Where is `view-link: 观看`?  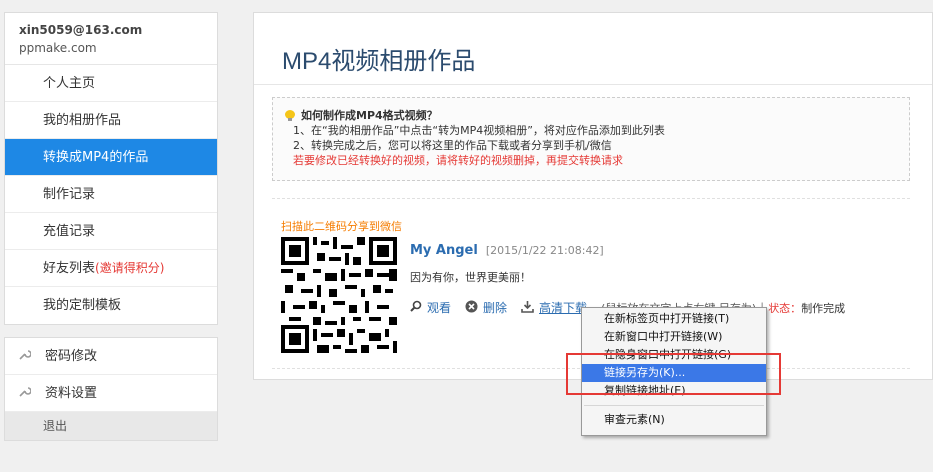 view-link: 观看 is located at coordinates (430, 307).